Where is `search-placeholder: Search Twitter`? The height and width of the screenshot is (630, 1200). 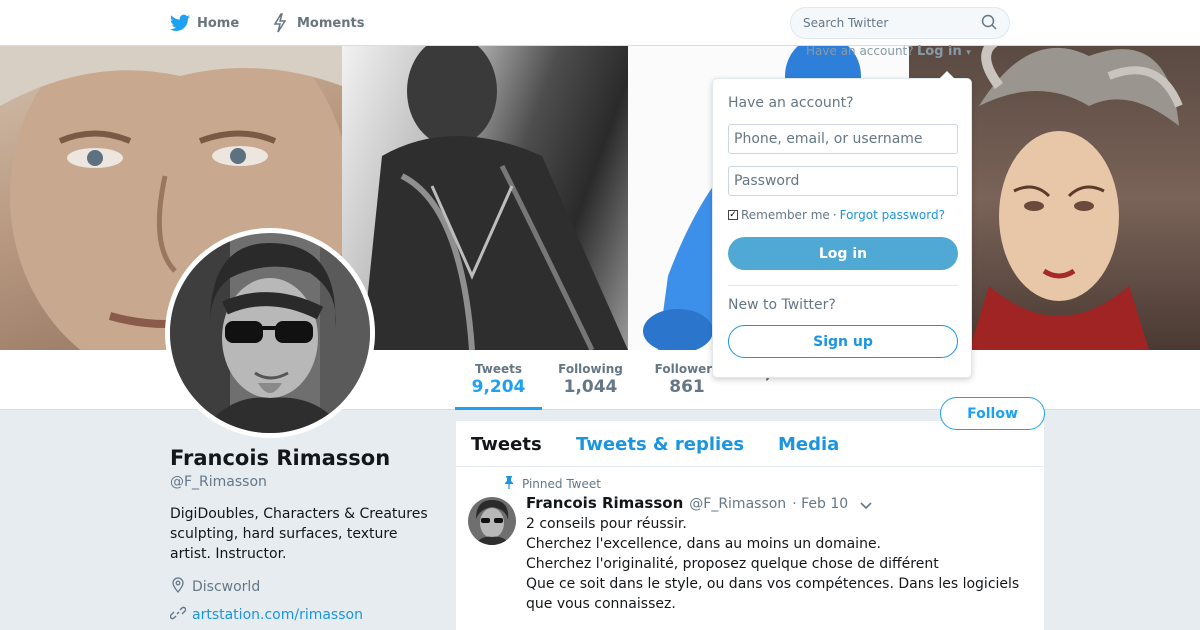 search-placeholder: Search Twitter is located at coordinates (846, 23).